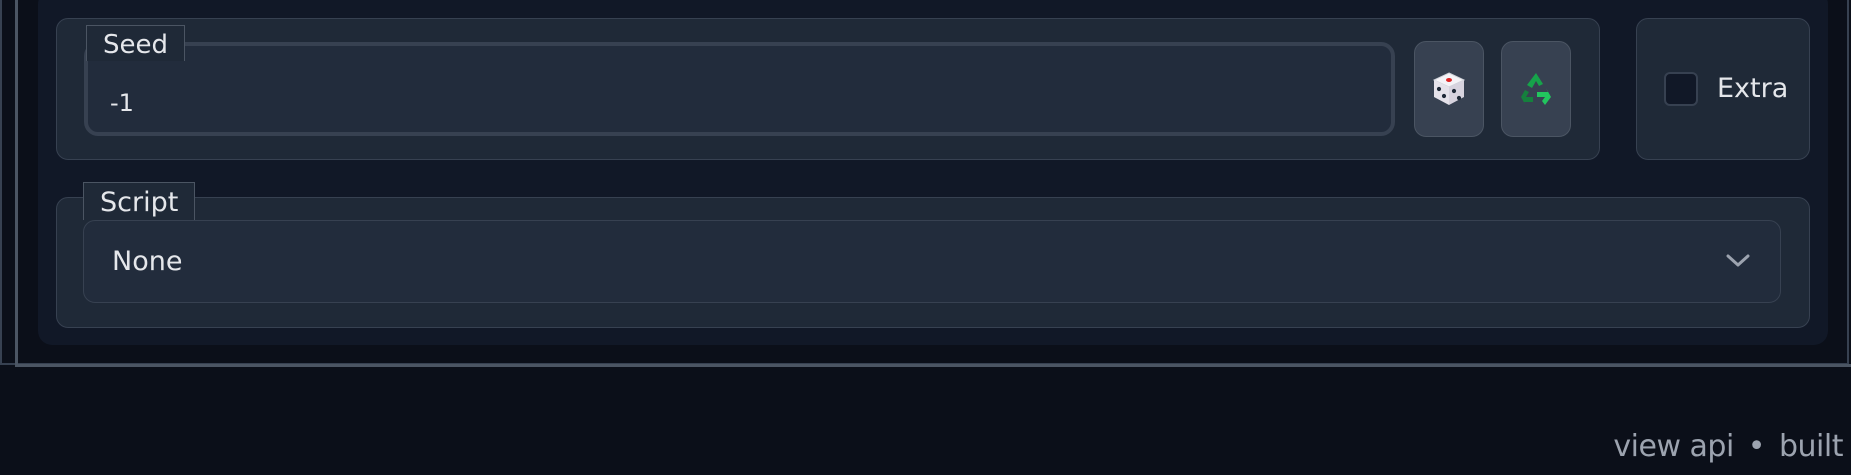 This screenshot has width=1851, height=475. I want to click on reuse-seed-button, so click(1536, 89).